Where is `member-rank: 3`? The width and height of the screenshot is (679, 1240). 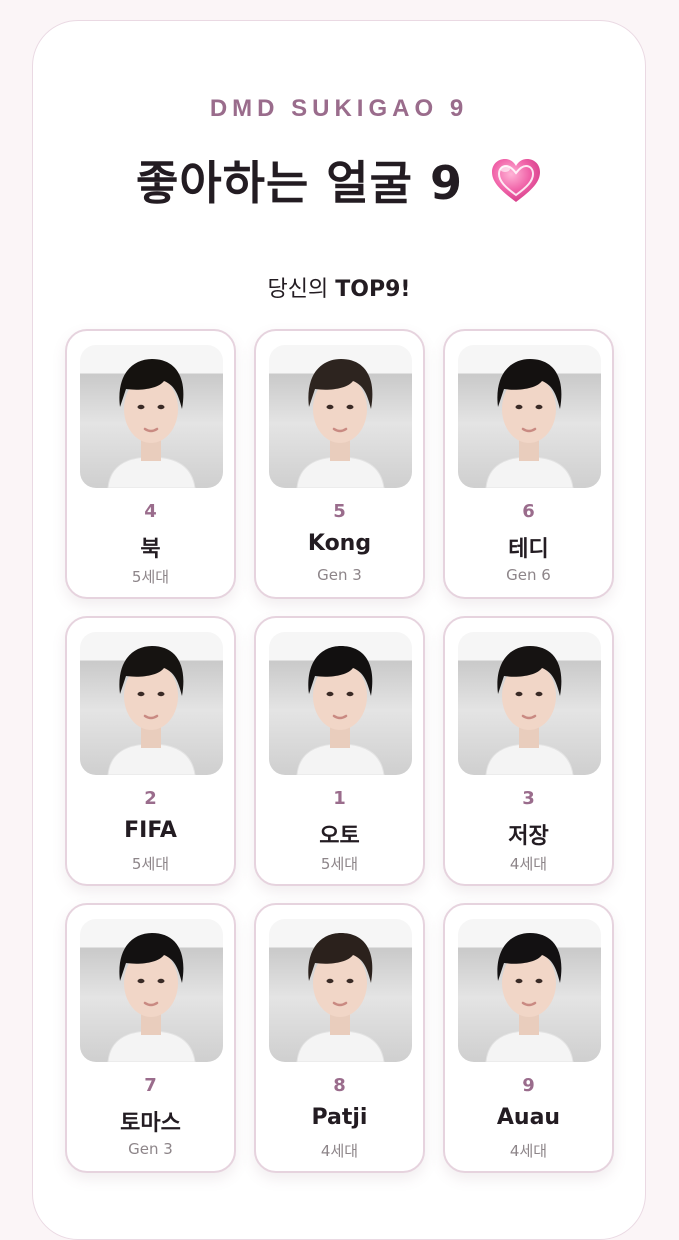 member-rank: 3 is located at coordinates (528, 798).